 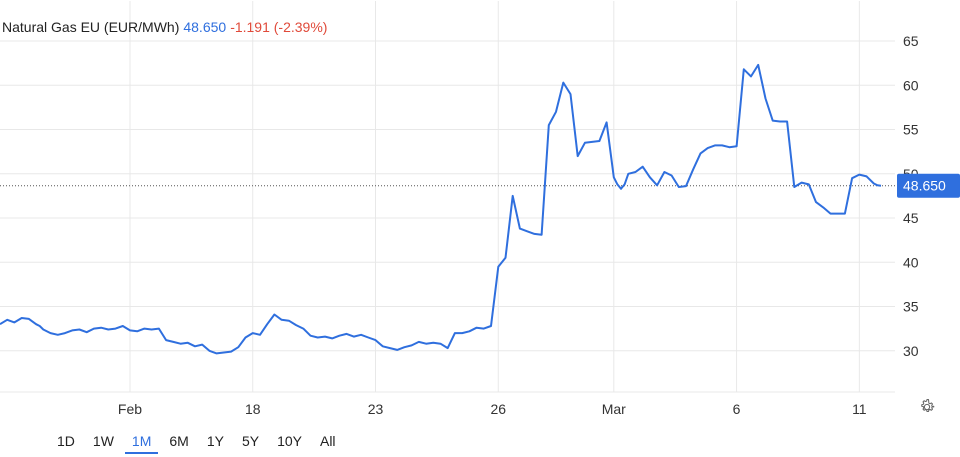 What do you see at coordinates (911, 130) in the screenshot?
I see `y-tick-label: 55` at bounding box center [911, 130].